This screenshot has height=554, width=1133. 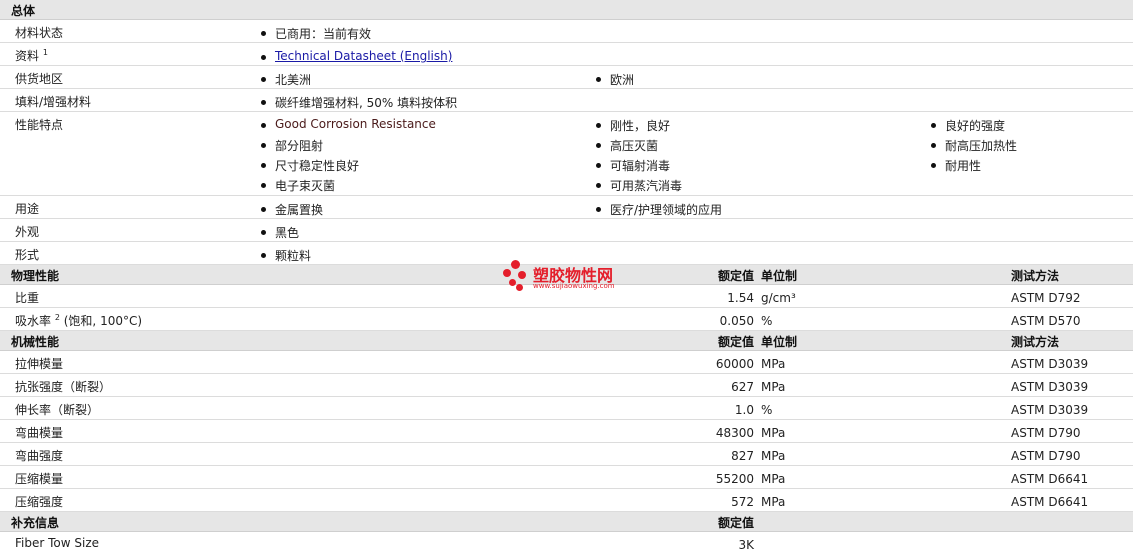 I want to click on property-value: 1.0, so click(x=744, y=410).